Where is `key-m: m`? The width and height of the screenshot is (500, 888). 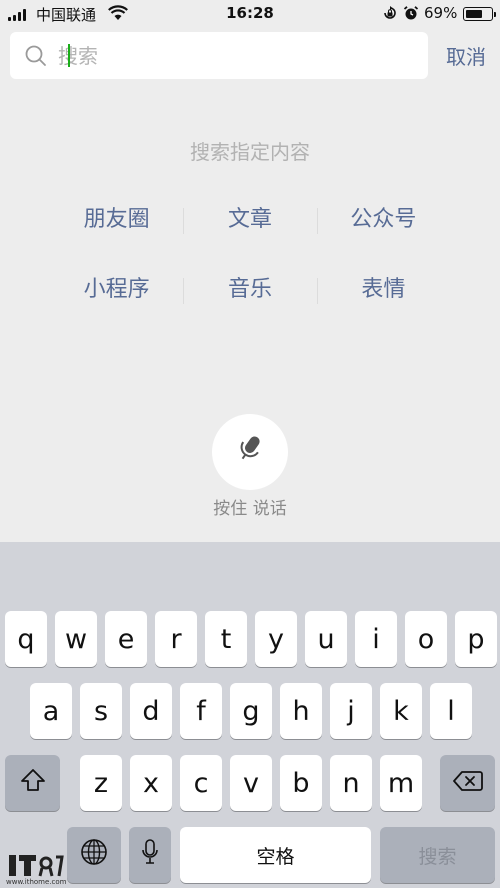 key-m: m is located at coordinates (401, 783).